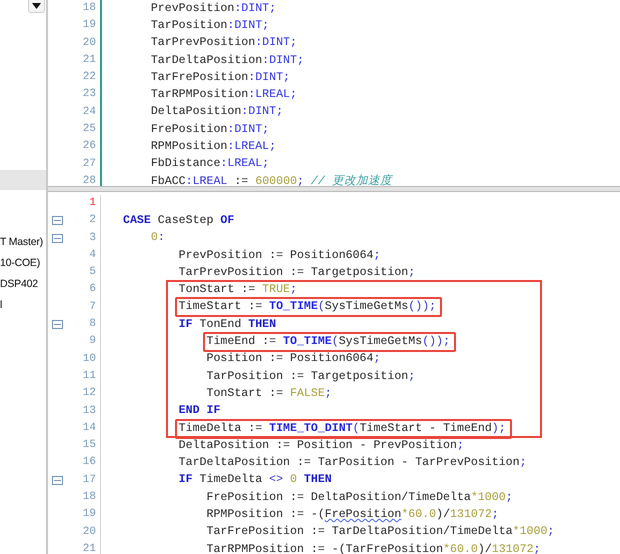 The width and height of the screenshot is (620, 554). Describe the element at coordinates (89, 411) in the screenshot. I see `line-number: 13` at that location.